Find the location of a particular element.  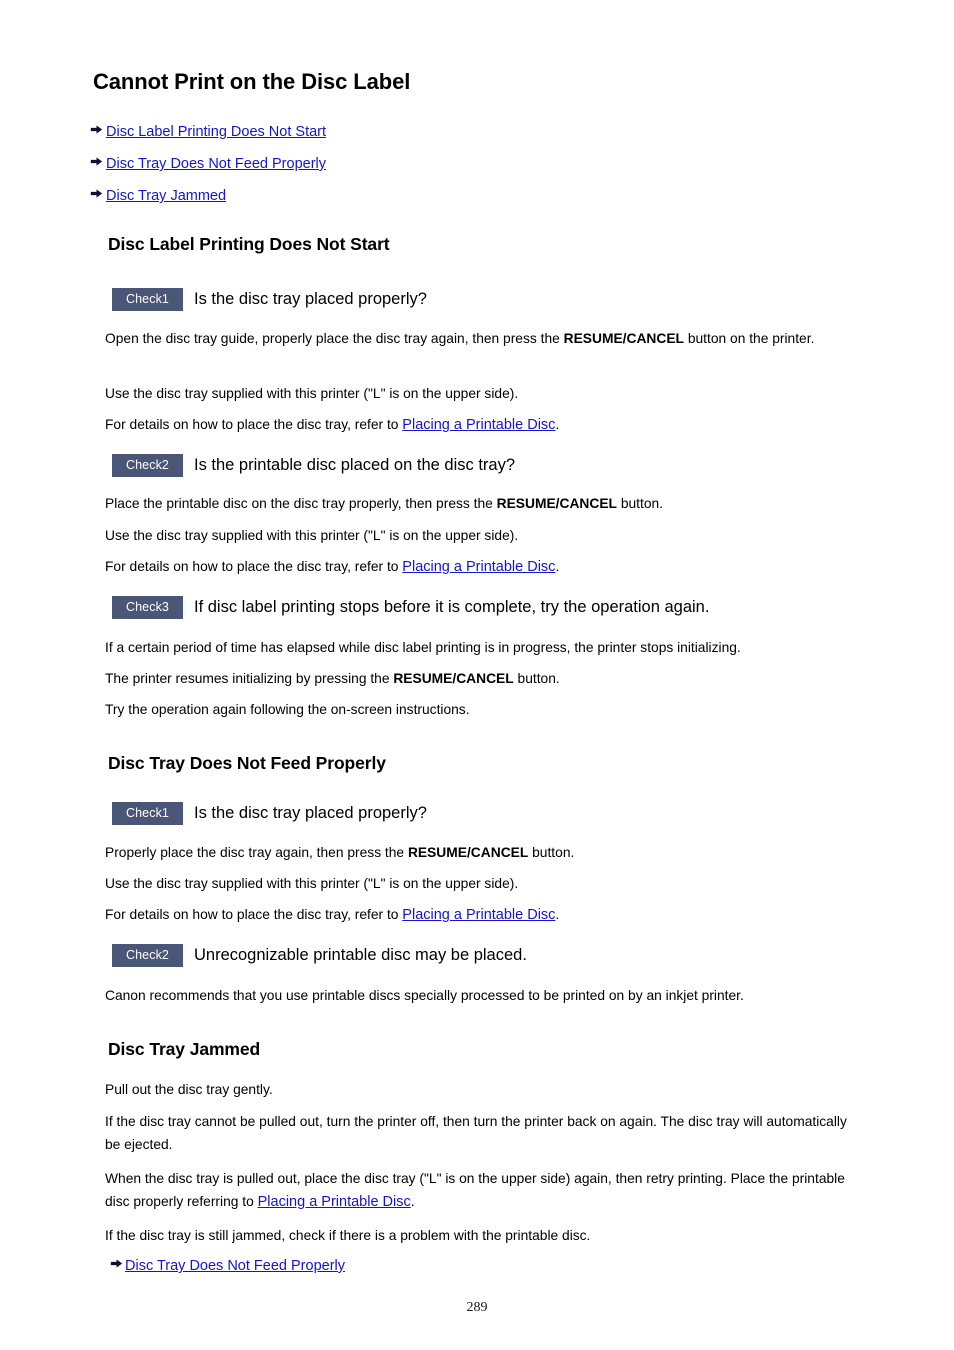

toc-item-disc-label-printing-does-not-start: Disc Label Printing Does Not Start is located at coordinates (470, 133).